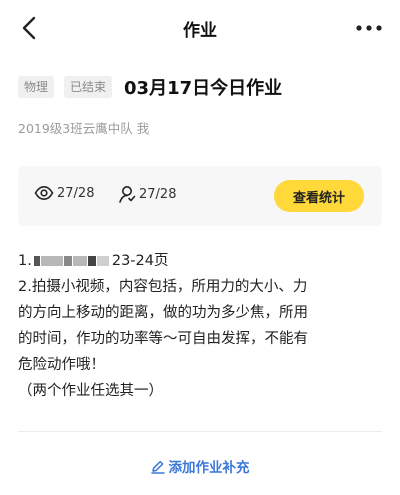  What do you see at coordinates (71, 261) in the screenshot?
I see `redacted-text` at bounding box center [71, 261].